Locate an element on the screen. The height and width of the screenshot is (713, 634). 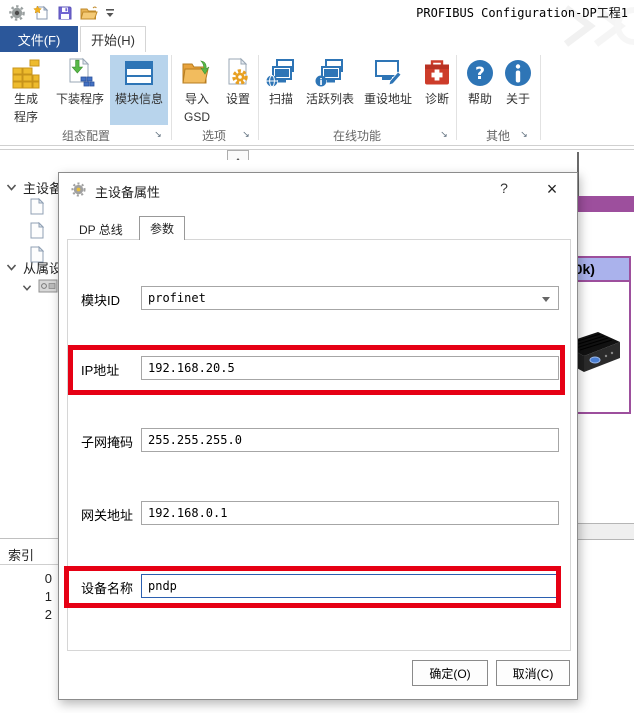
tab-dp-bus: DP 总线 is located at coordinates (101, 229).